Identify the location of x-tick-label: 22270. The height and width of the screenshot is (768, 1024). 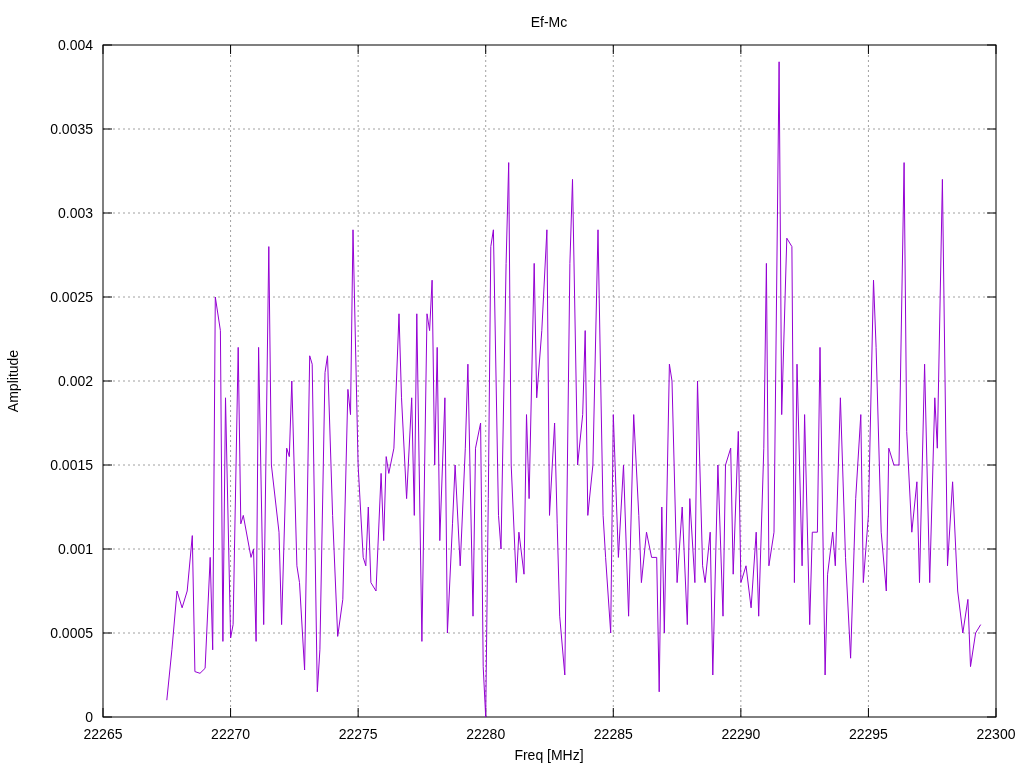
(231, 734).